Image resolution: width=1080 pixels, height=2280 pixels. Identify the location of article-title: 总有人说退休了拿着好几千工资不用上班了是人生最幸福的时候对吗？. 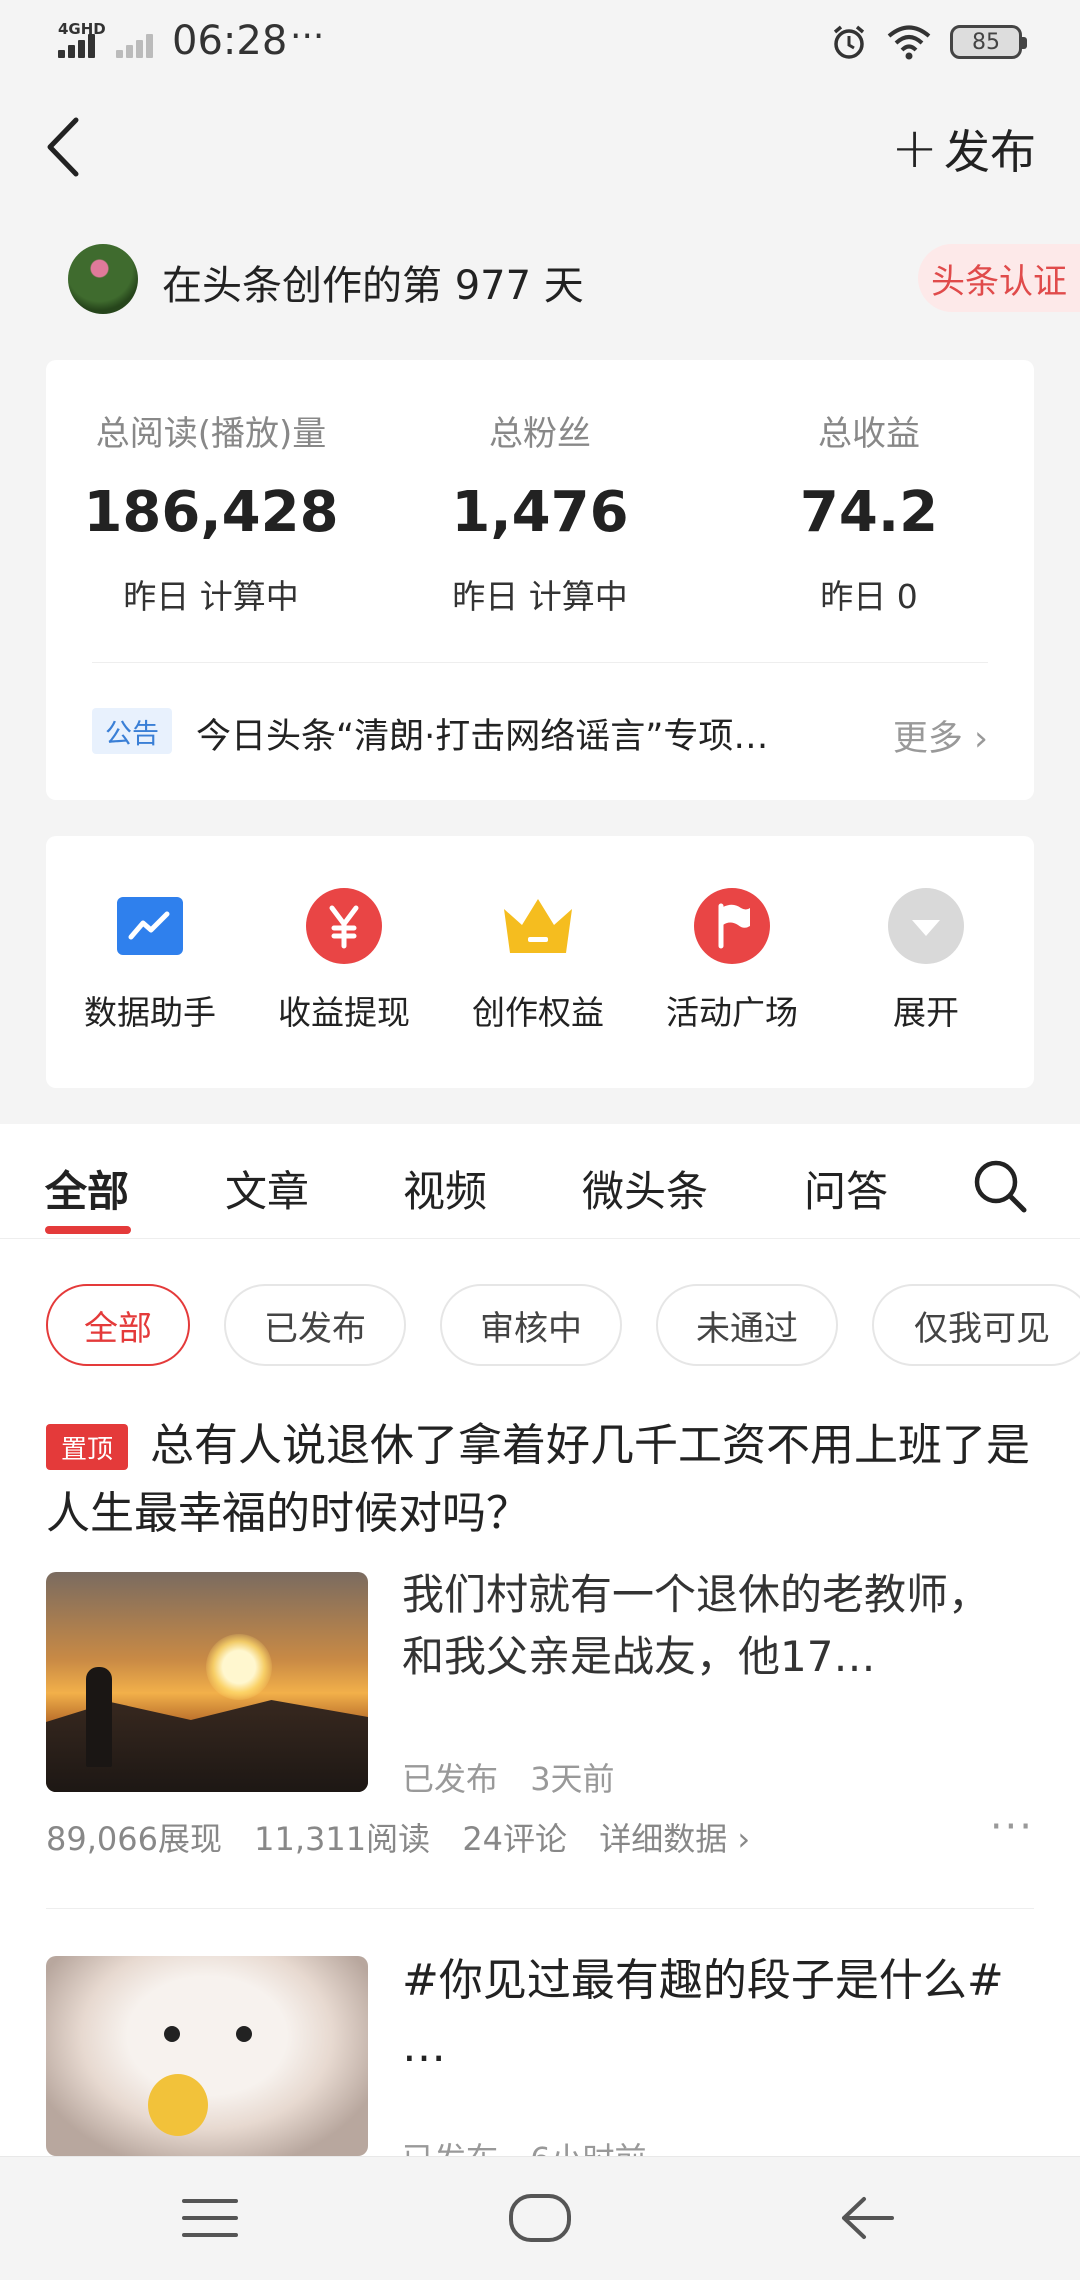
(541, 1480).